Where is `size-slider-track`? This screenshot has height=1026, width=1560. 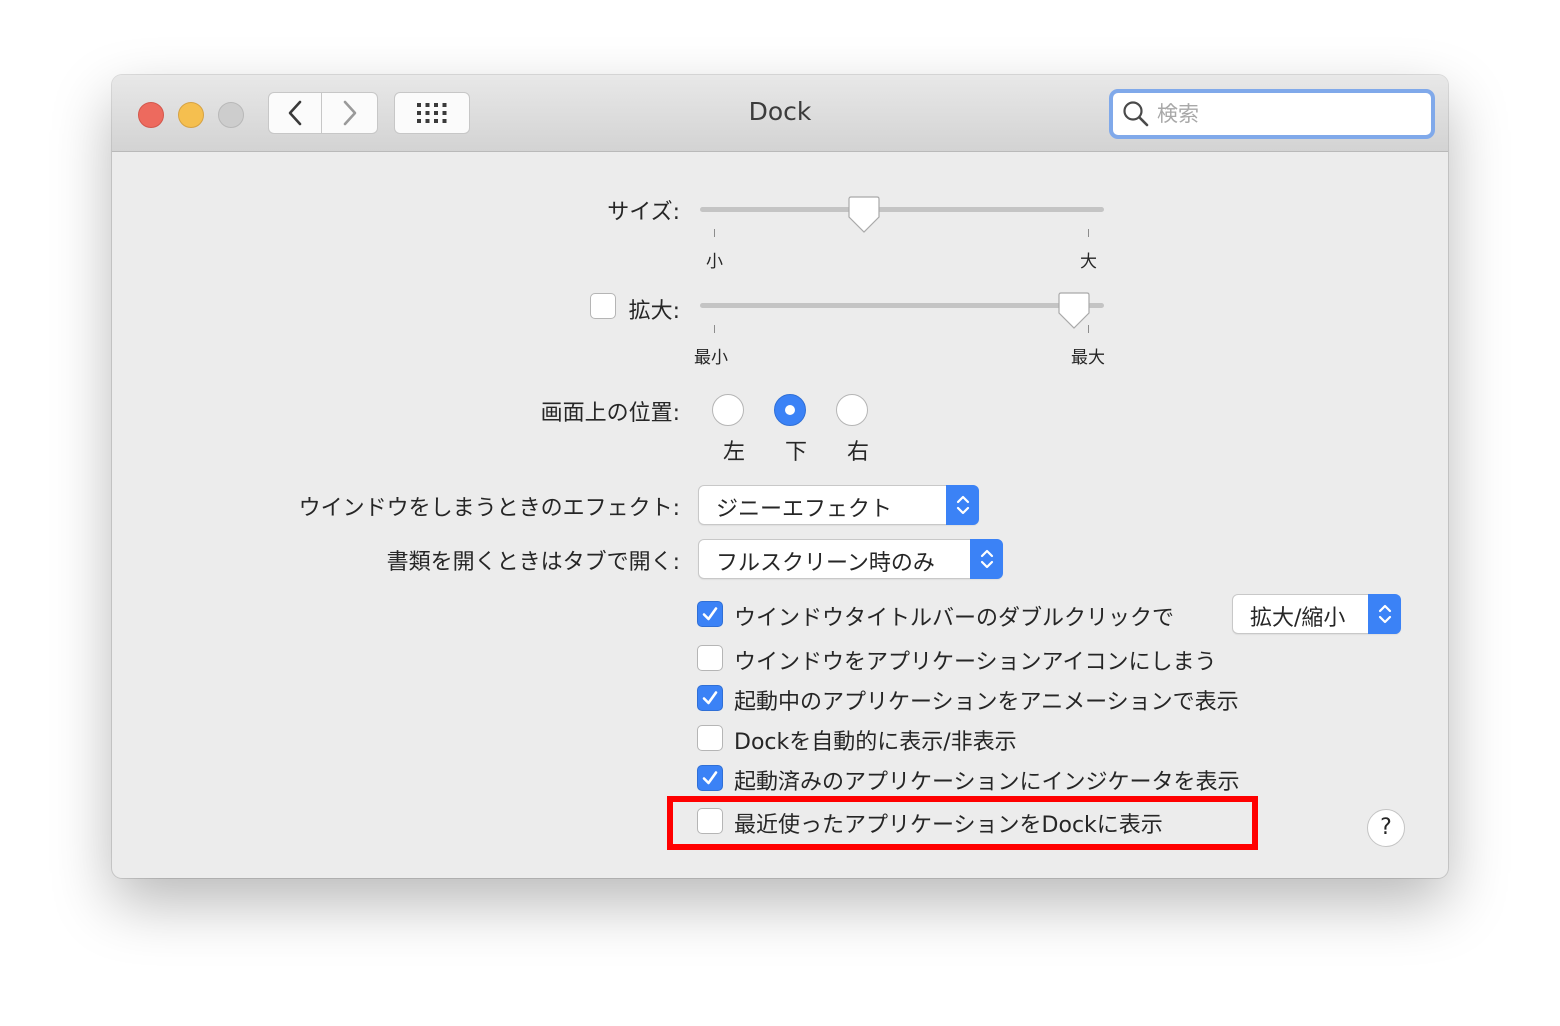
size-slider-track is located at coordinates (902, 209).